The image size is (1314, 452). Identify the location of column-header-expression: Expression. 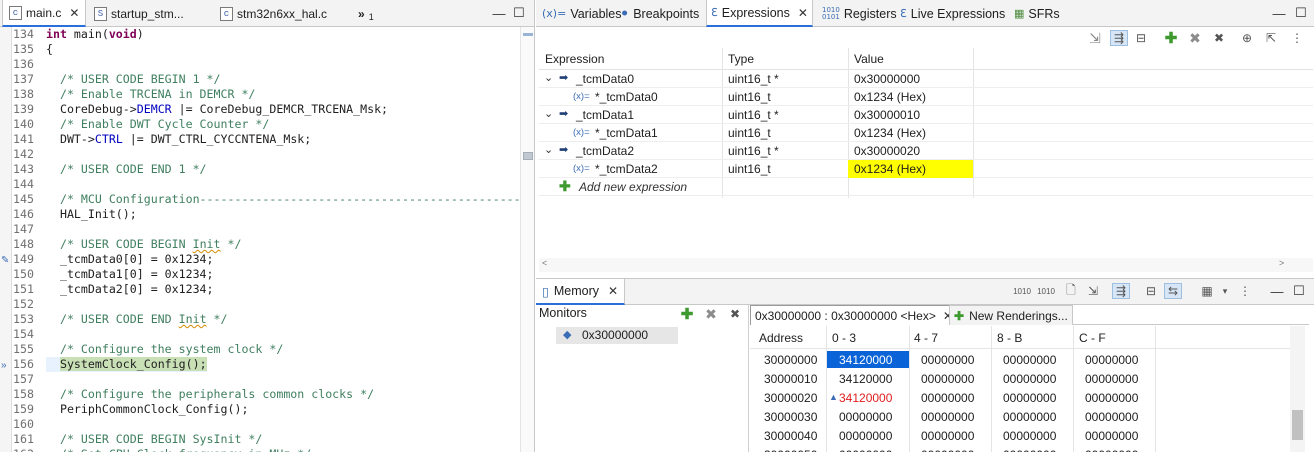
(574, 59).